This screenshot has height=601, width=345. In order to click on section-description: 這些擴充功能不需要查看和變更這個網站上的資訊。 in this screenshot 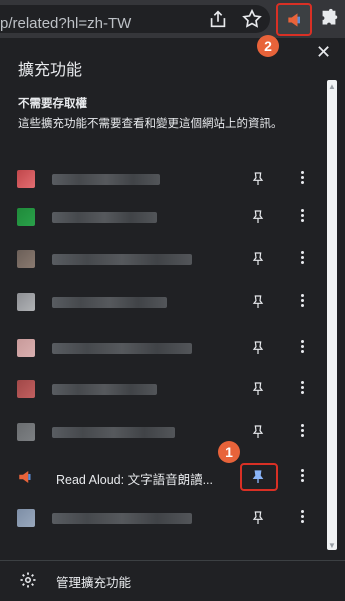, I will do `click(150, 124)`.